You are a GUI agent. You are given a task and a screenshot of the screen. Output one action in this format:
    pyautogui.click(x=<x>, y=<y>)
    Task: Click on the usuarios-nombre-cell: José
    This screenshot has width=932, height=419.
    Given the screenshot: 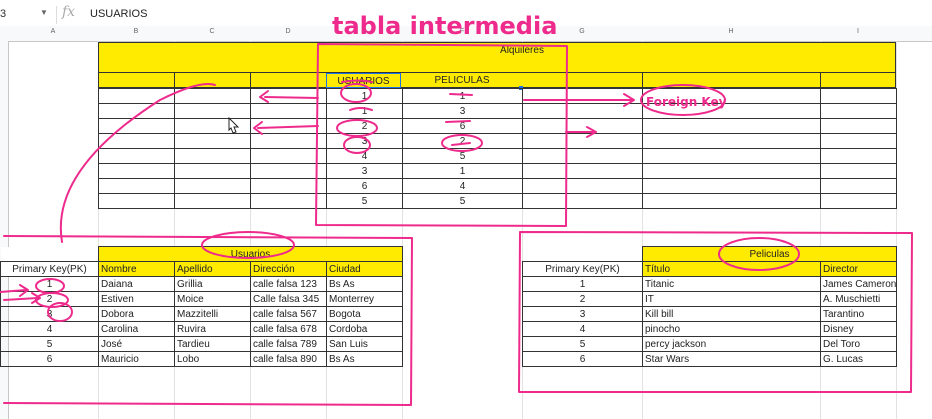 What is the action you would take?
    pyautogui.click(x=136, y=344)
    